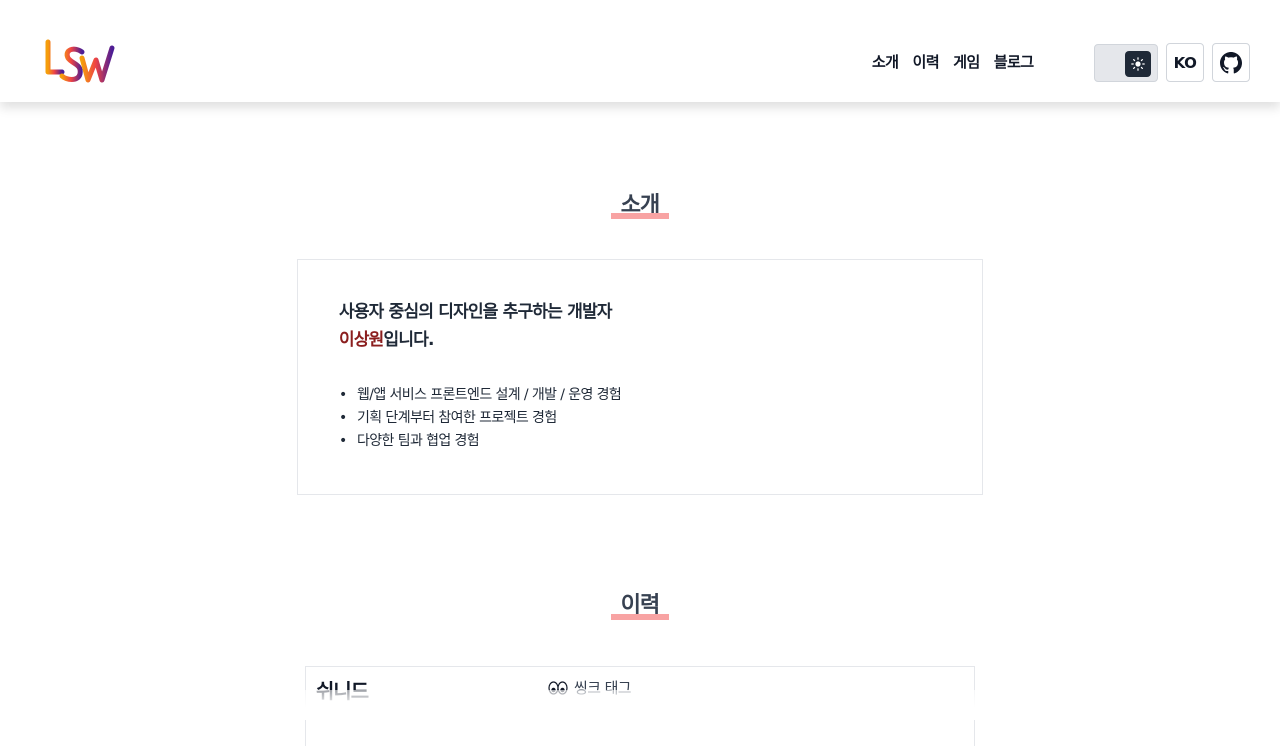 The width and height of the screenshot is (1280, 746). Describe the element at coordinates (489, 395) in the screenshot. I see `bullet-text: 웹/앱 서비스 프론트엔드 설계 / 개발 / 운영 경험` at that location.